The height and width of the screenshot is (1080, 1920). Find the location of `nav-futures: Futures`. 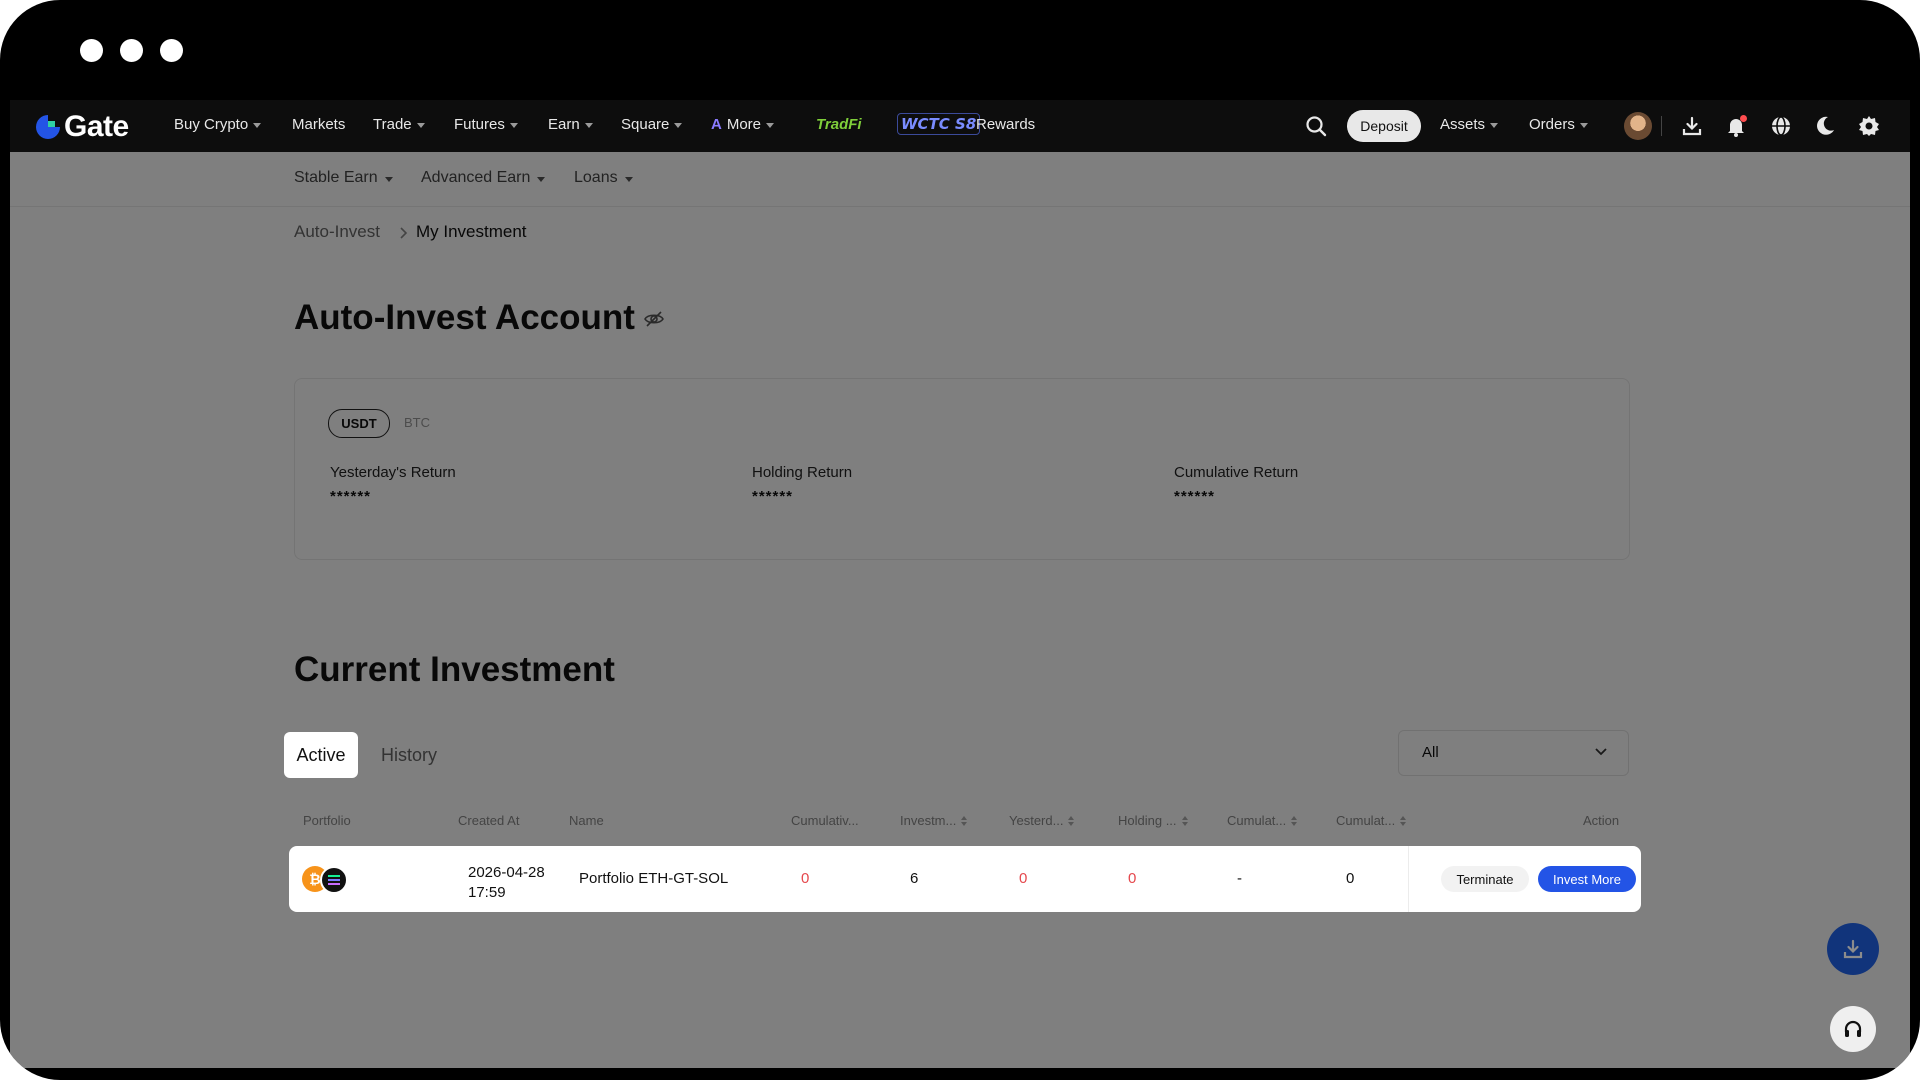

nav-futures: Futures is located at coordinates (486, 124).